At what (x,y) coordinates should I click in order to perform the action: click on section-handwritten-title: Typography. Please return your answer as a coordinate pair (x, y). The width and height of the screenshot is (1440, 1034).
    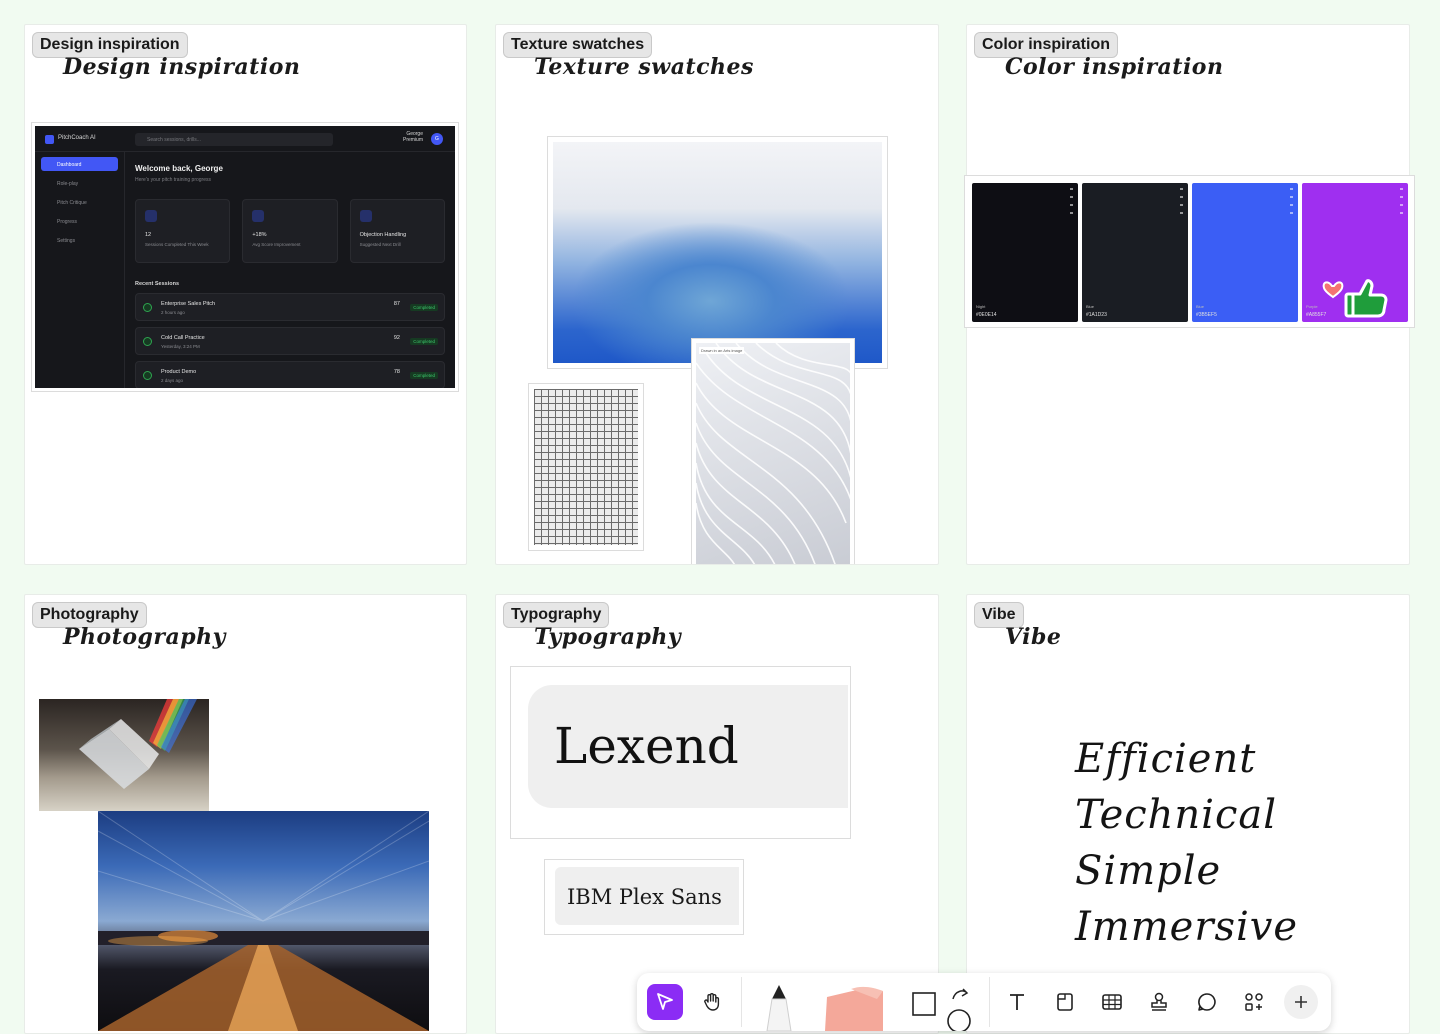
    Looking at the image, I should click on (608, 637).